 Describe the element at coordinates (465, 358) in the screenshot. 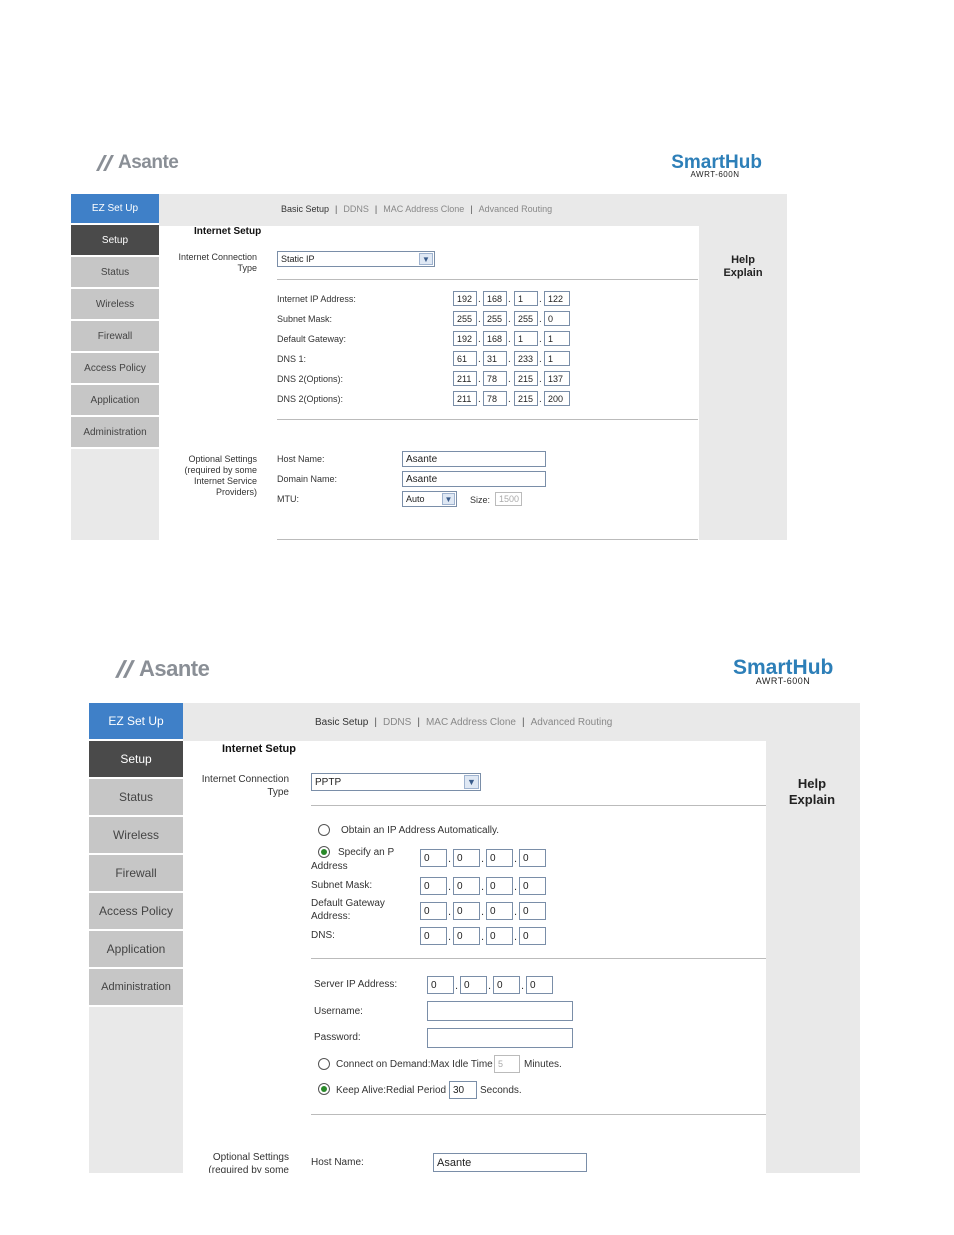

I see `ip-octet-input: 61` at that location.